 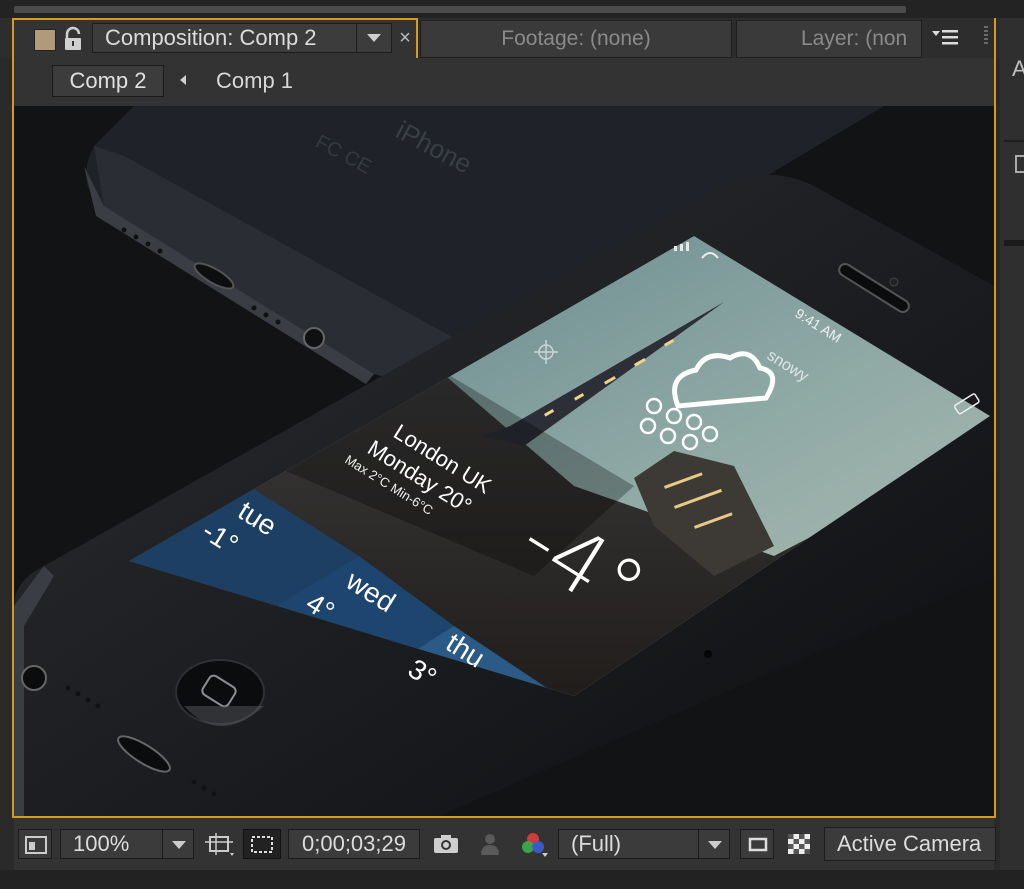 I want to click on grid-icon, so click(x=219, y=844).